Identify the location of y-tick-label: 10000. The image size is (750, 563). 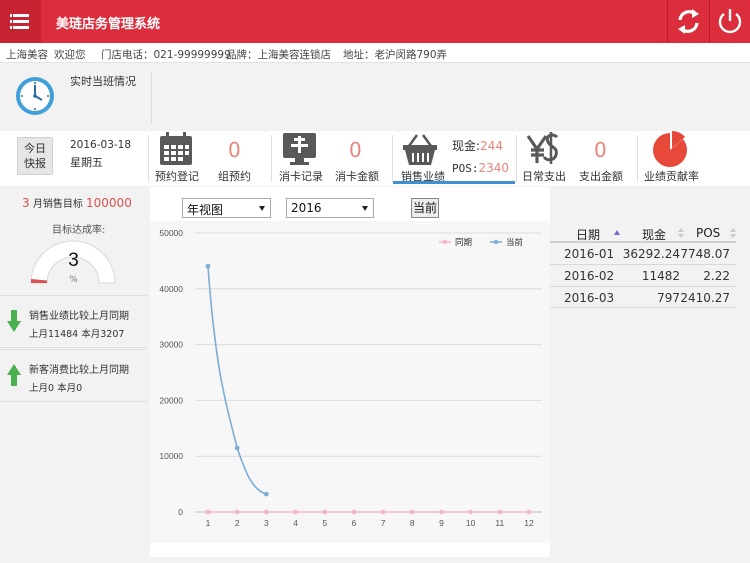
(171, 456).